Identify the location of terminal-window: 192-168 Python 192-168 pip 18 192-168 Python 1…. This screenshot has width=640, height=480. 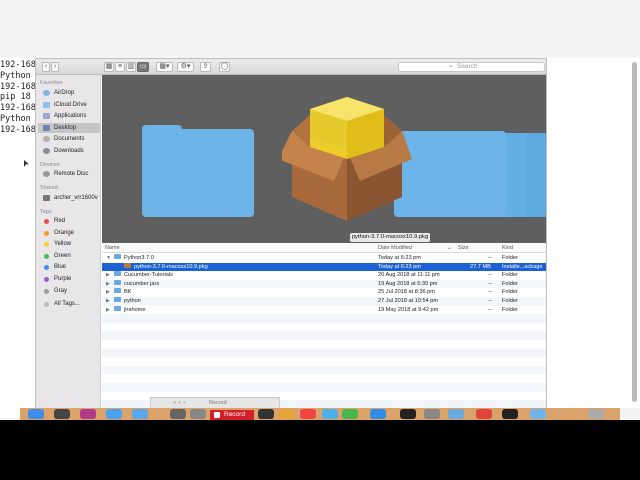
(20, 238).